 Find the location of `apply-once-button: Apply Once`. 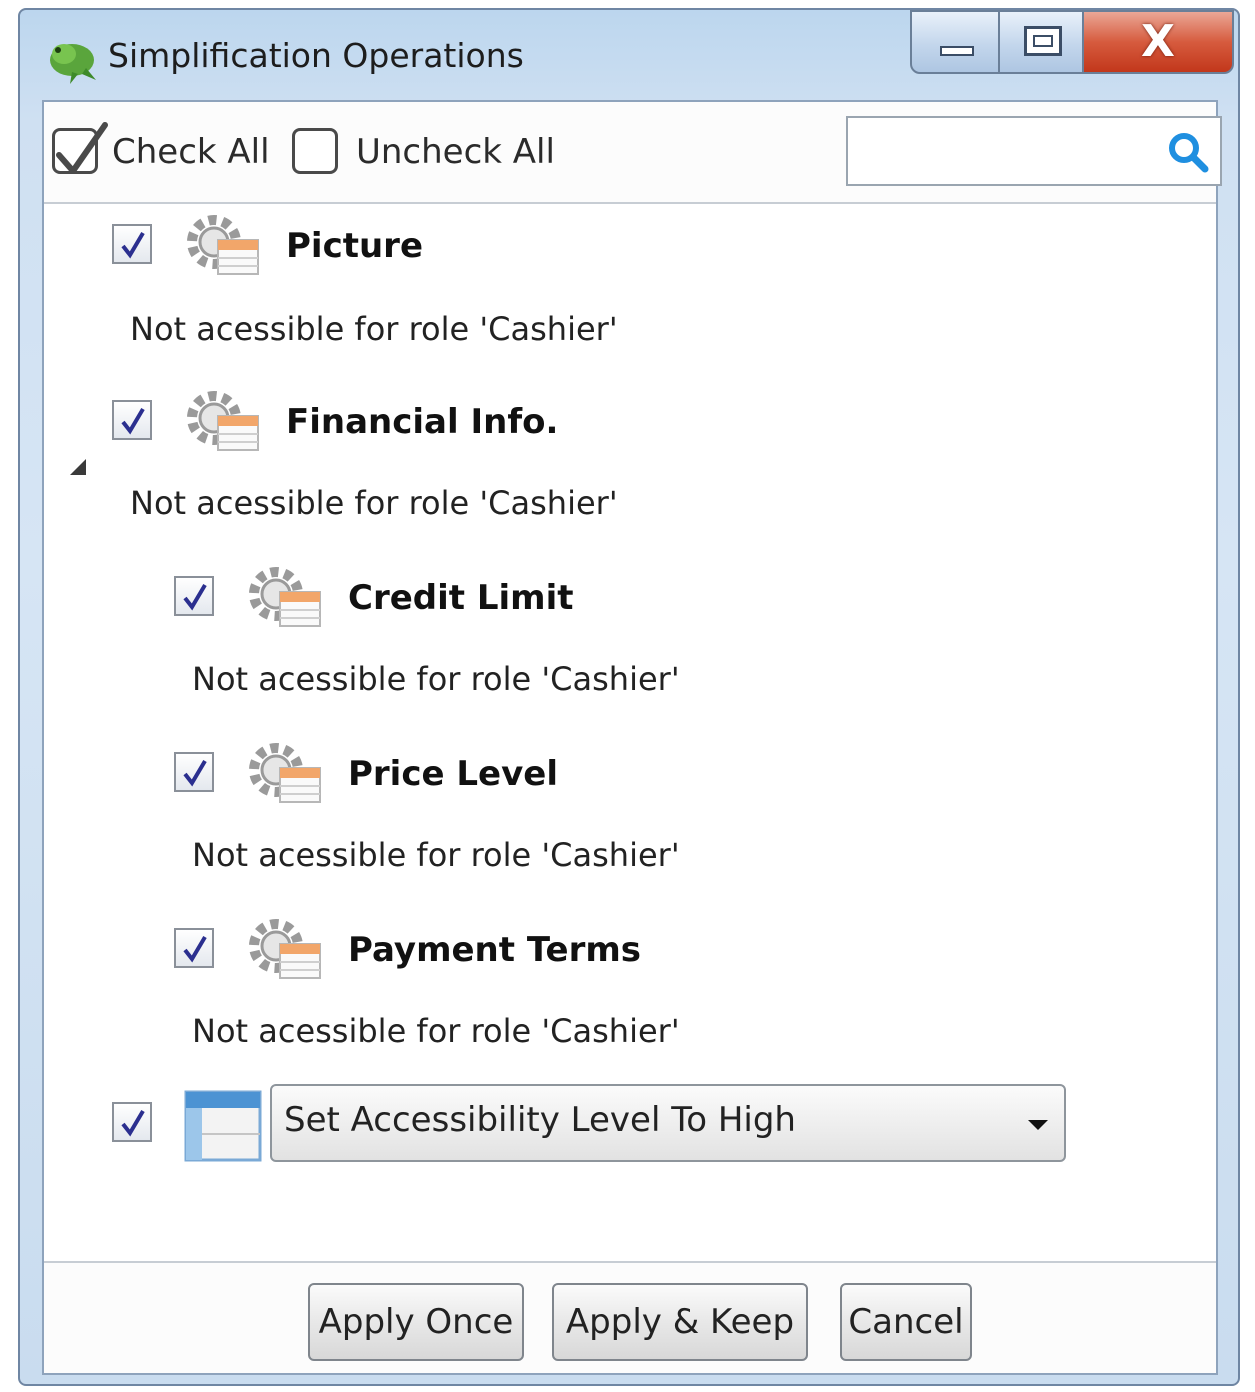

apply-once-button: Apply Once is located at coordinates (416, 1322).